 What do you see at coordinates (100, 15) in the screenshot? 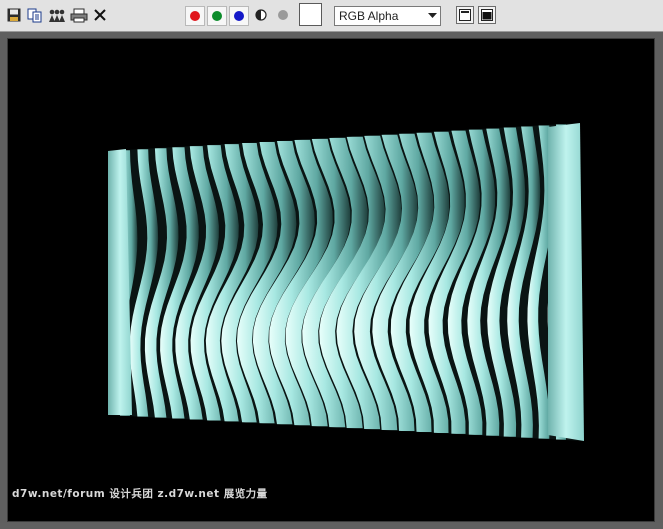
I see `clear-icon` at bounding box center [100, 15].